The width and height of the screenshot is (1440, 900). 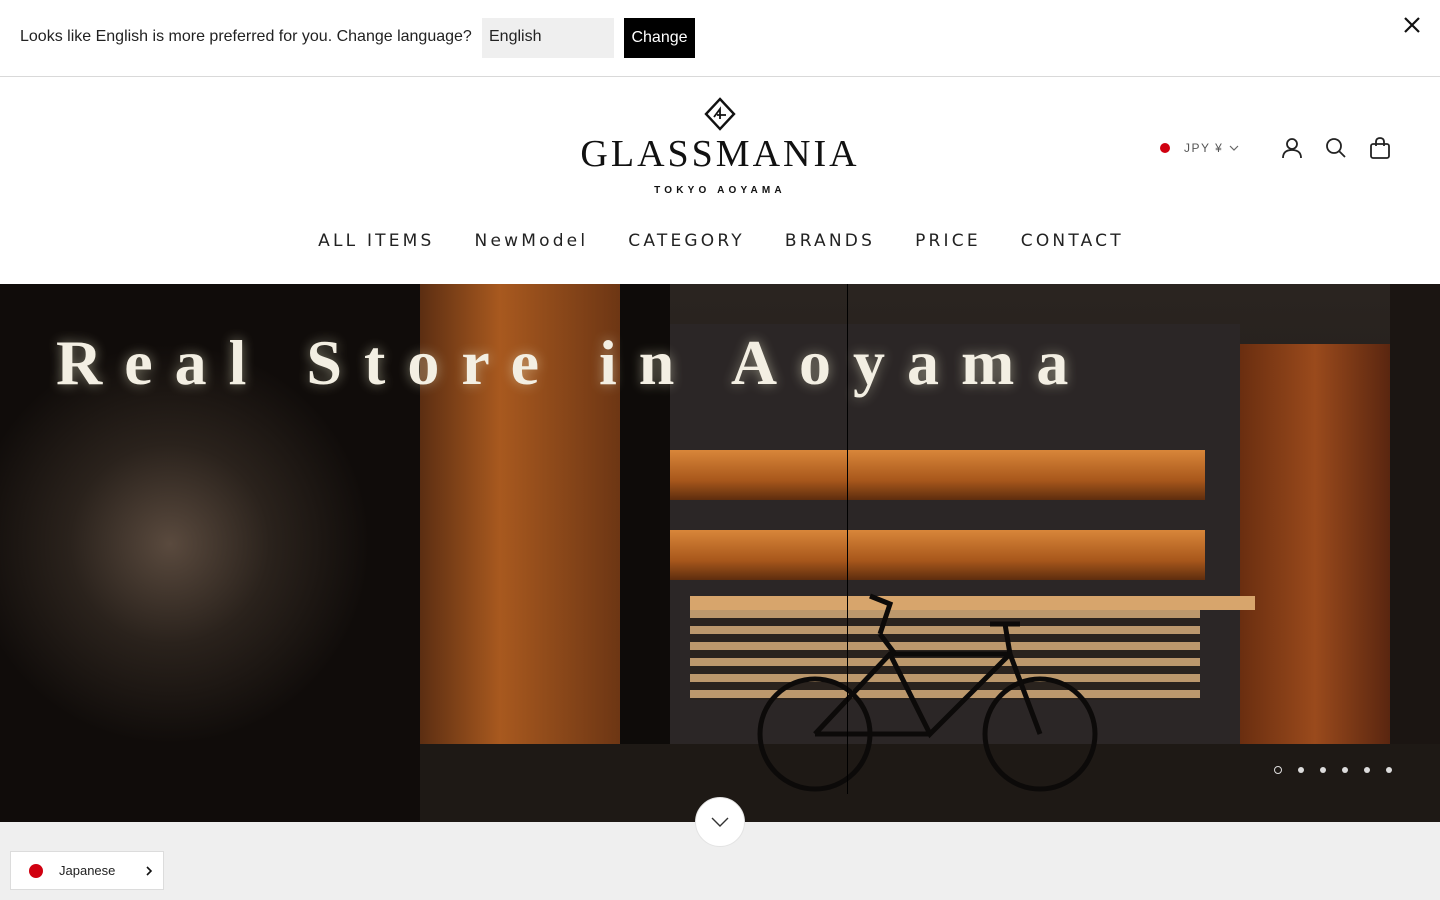 I want to click on japan-flag-icon, so click(x=36, y=870).